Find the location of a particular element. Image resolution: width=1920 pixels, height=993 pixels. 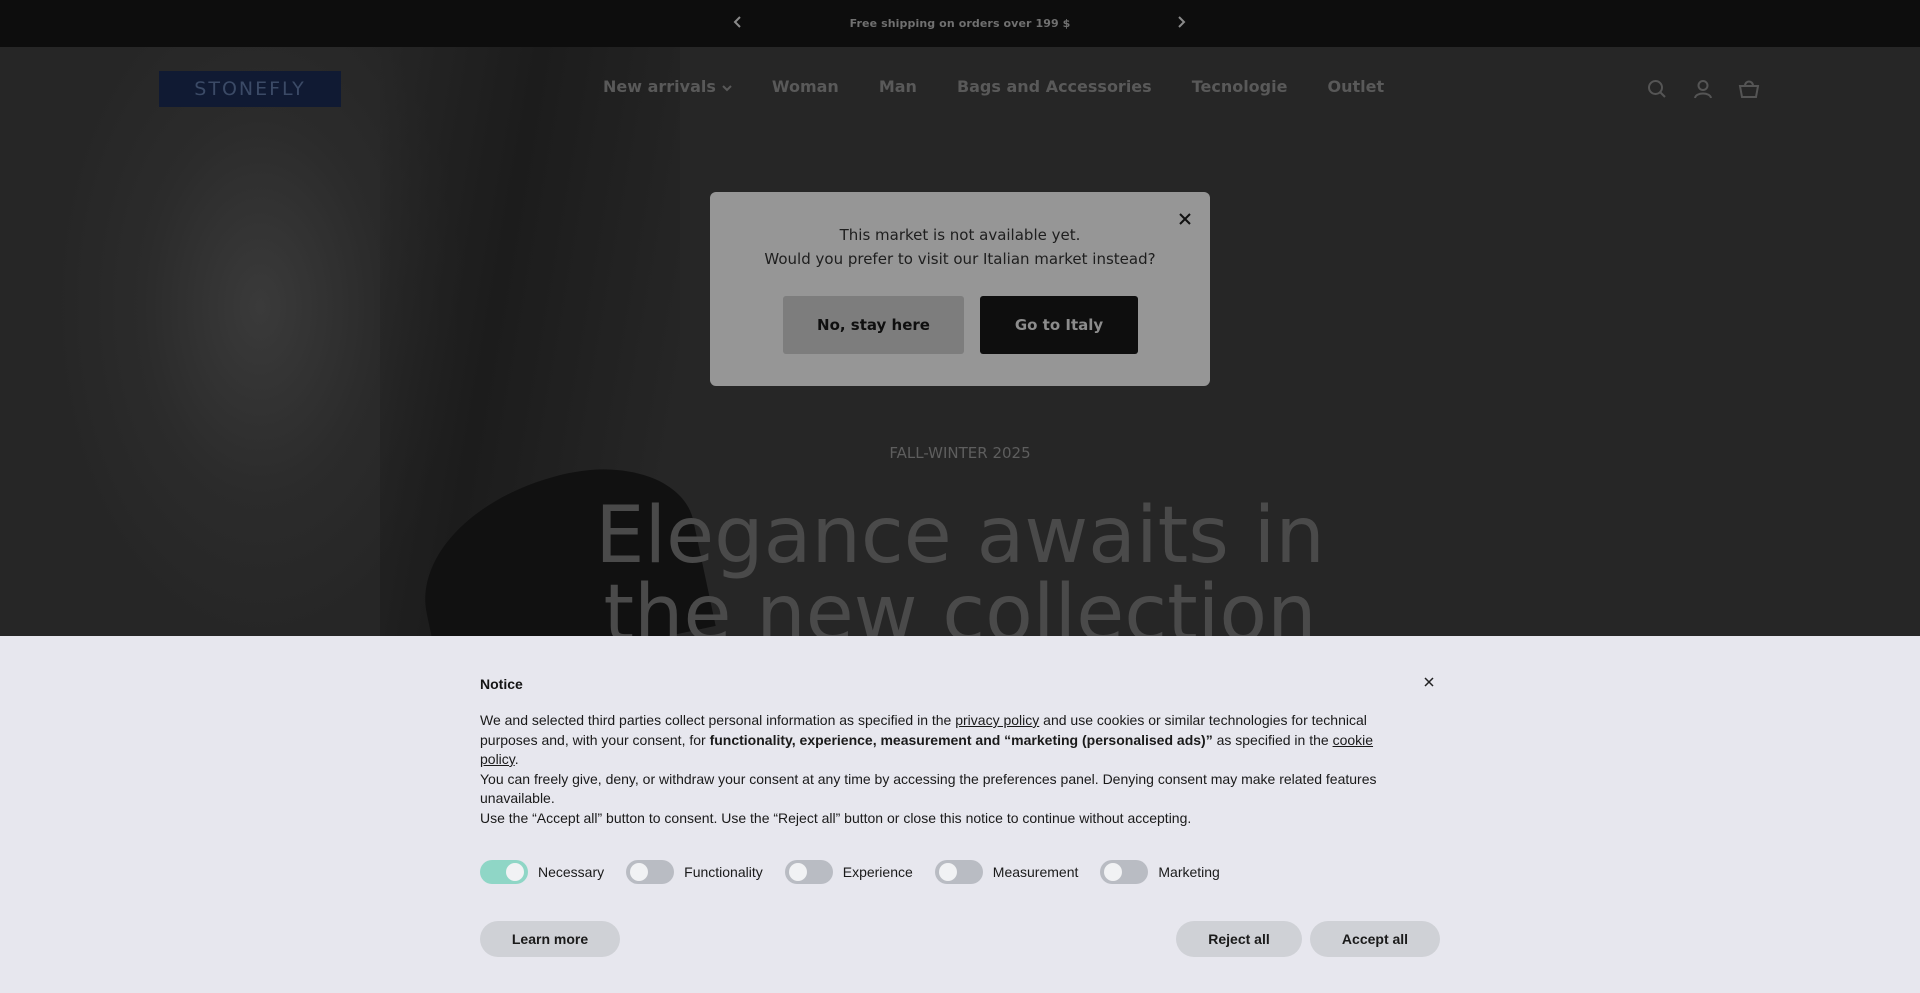

chevron-right-icon is located at coordinates (1181, 22).